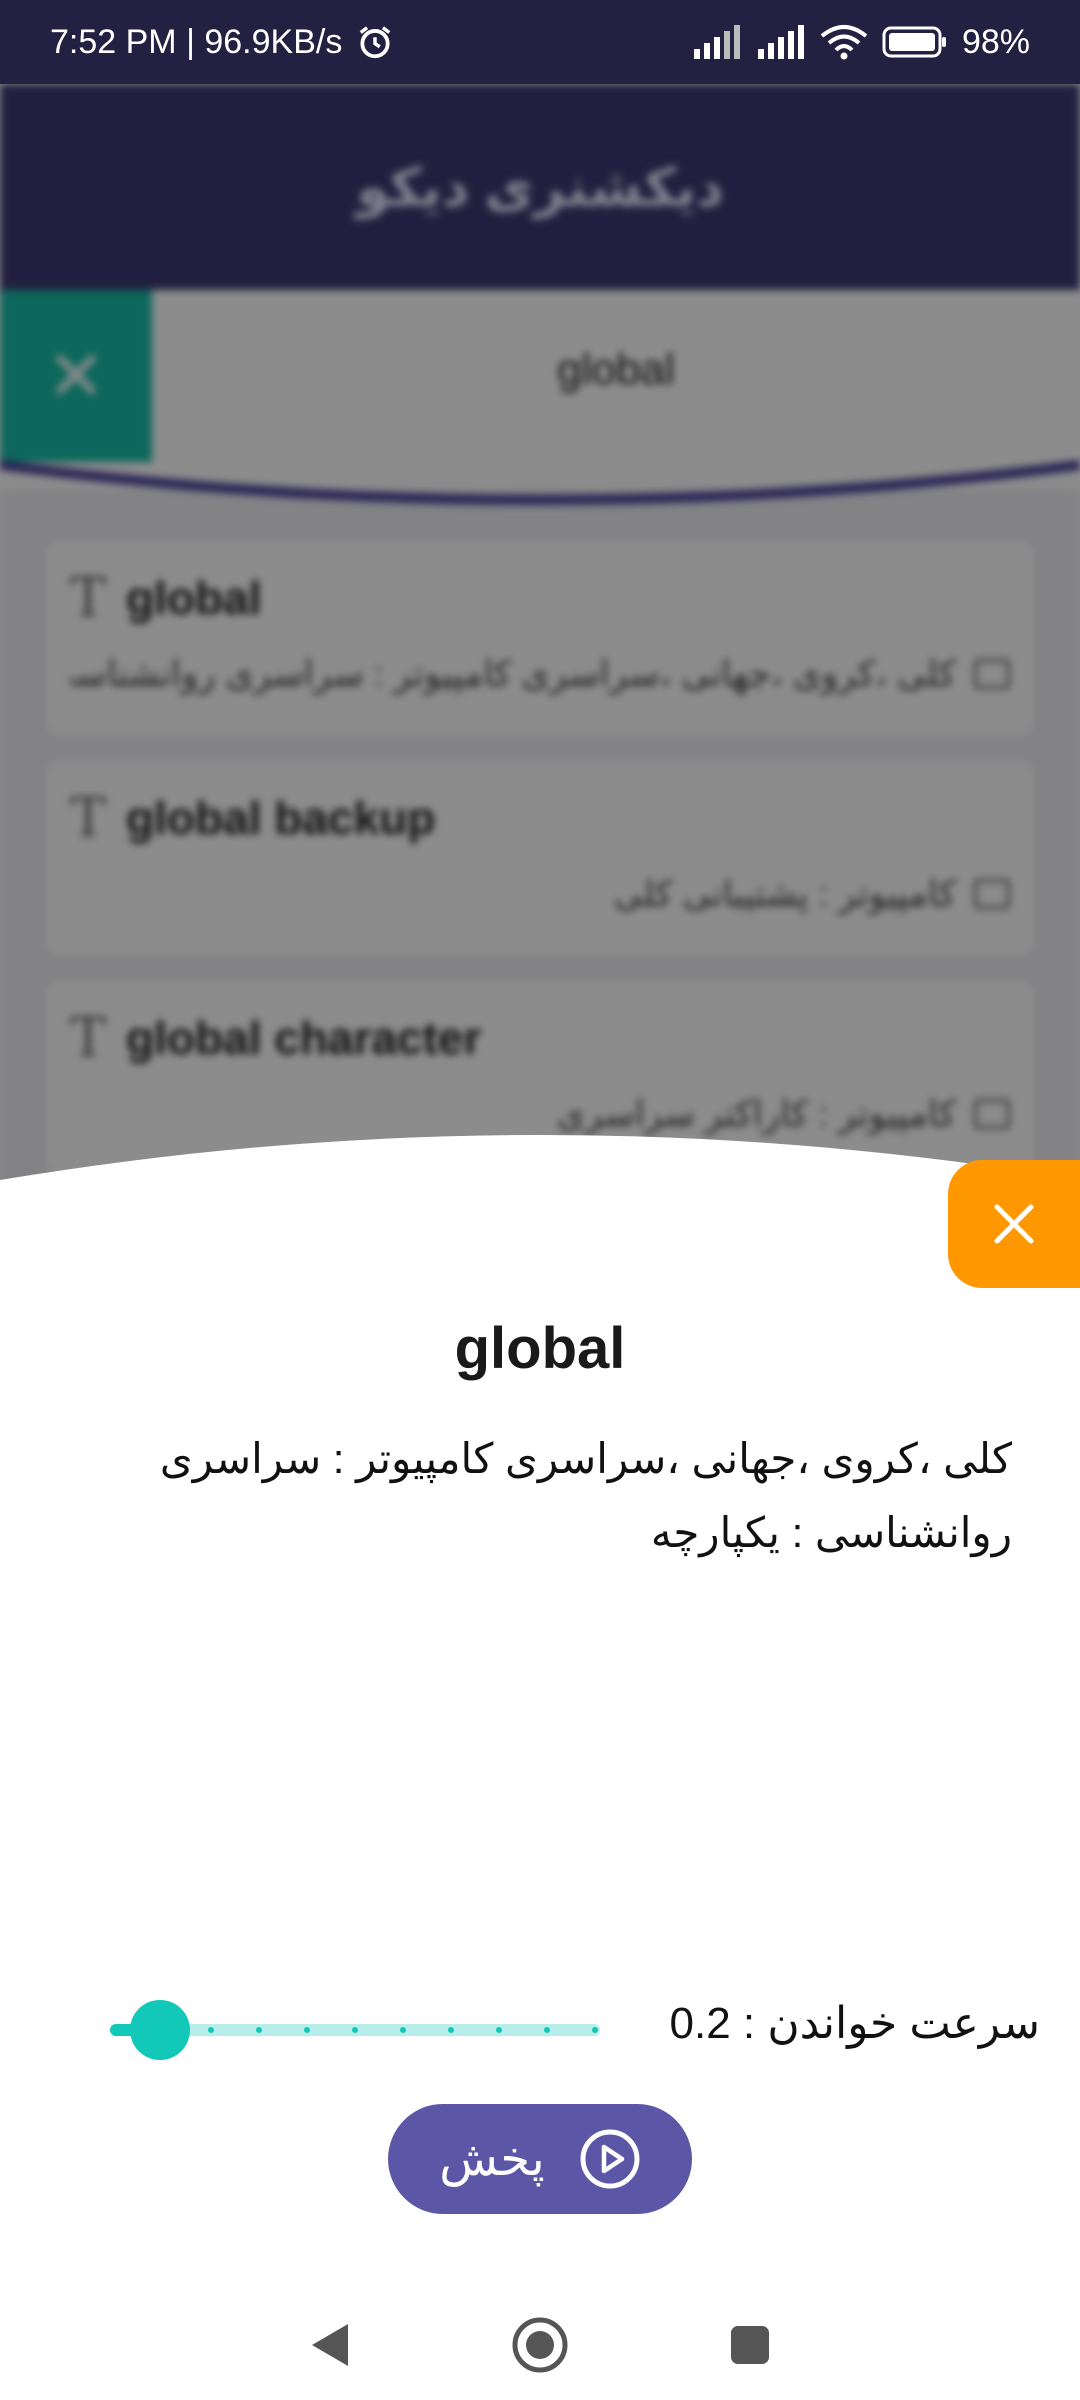 Image resolution: width=1080 pixels, height=2400 pixels. Describe the element at coordinates (492, 2159) in the screenshot. I see `play-label: پخش` at that location.